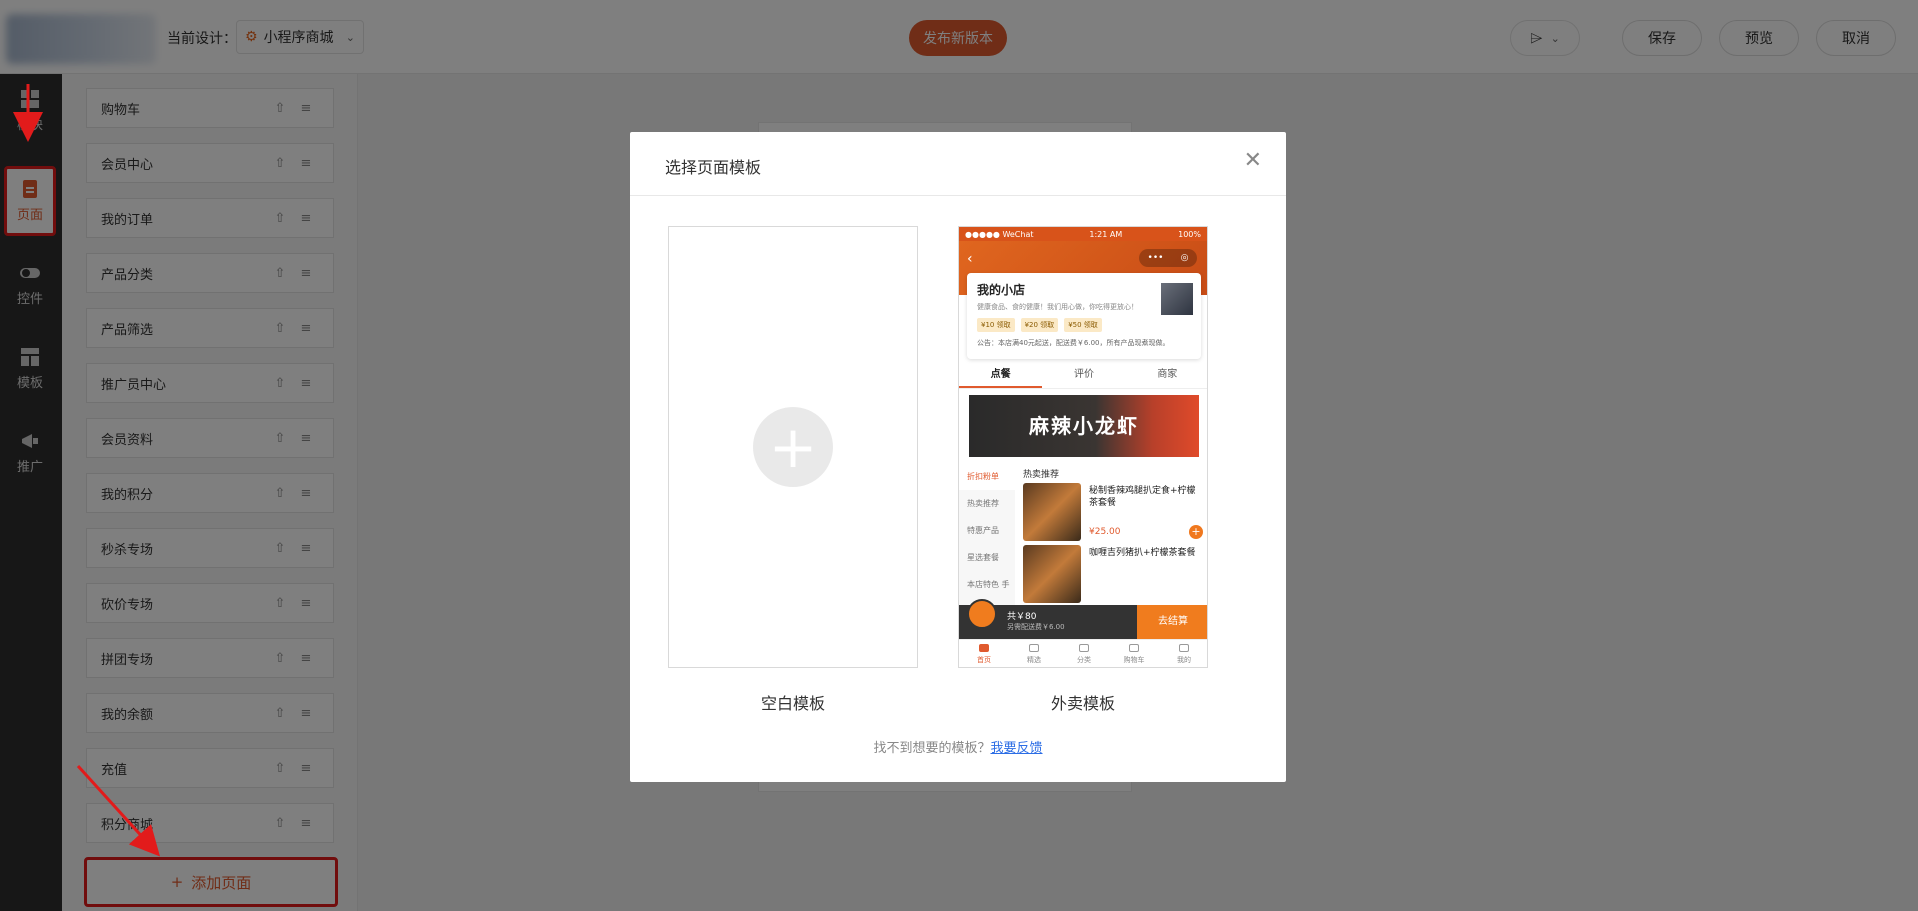 This screenshot has width=1918, height=911. Describe the element at coordinates (984, 660) in the screenshot. I see `tabbar-label: 首页` at that location.